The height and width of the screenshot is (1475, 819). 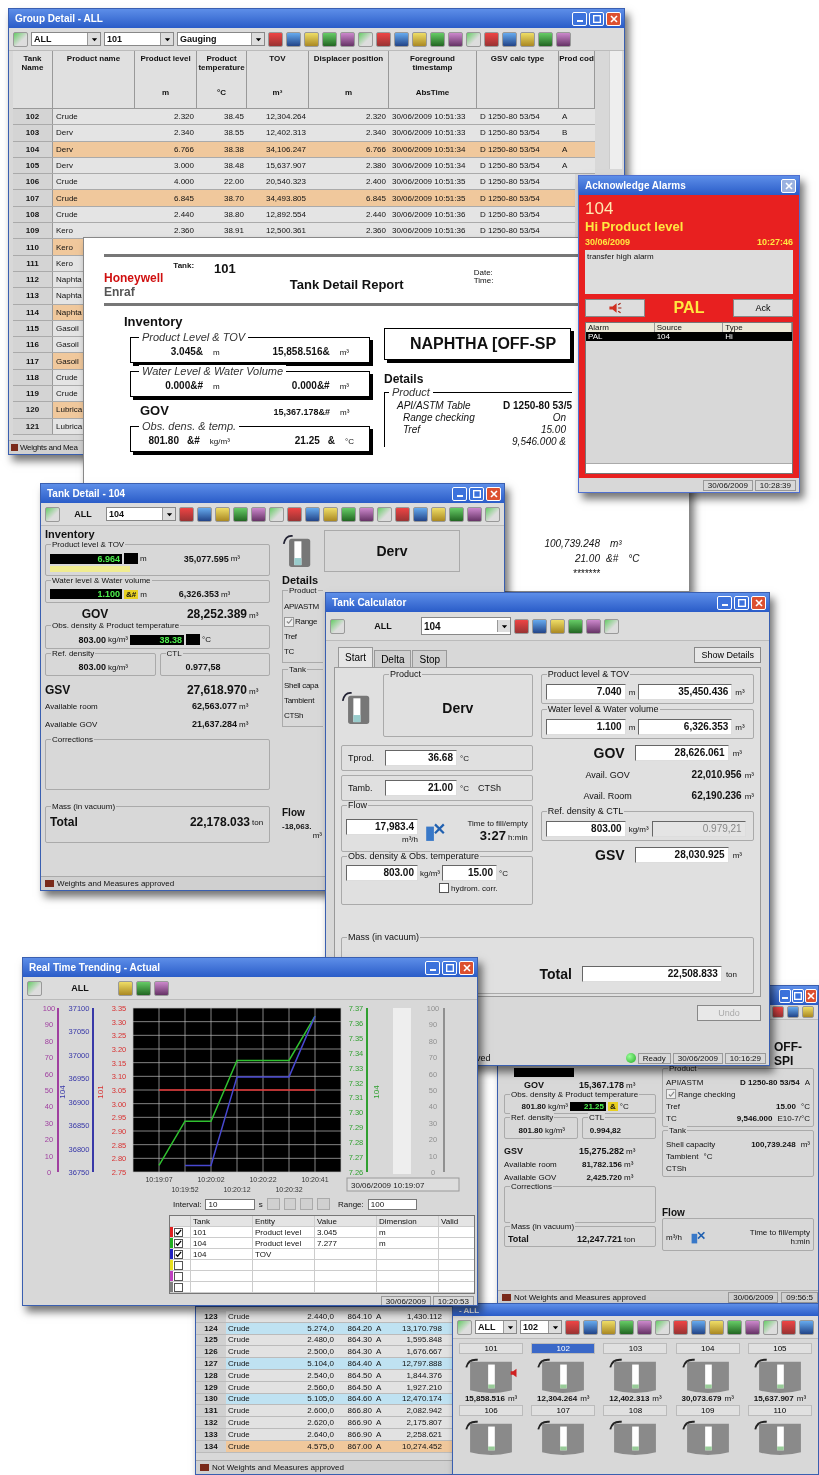 What do you see at coordinates (585, 692) in the screenshot?
I see `input-field: 7.040` at bounding box center [585, 692].